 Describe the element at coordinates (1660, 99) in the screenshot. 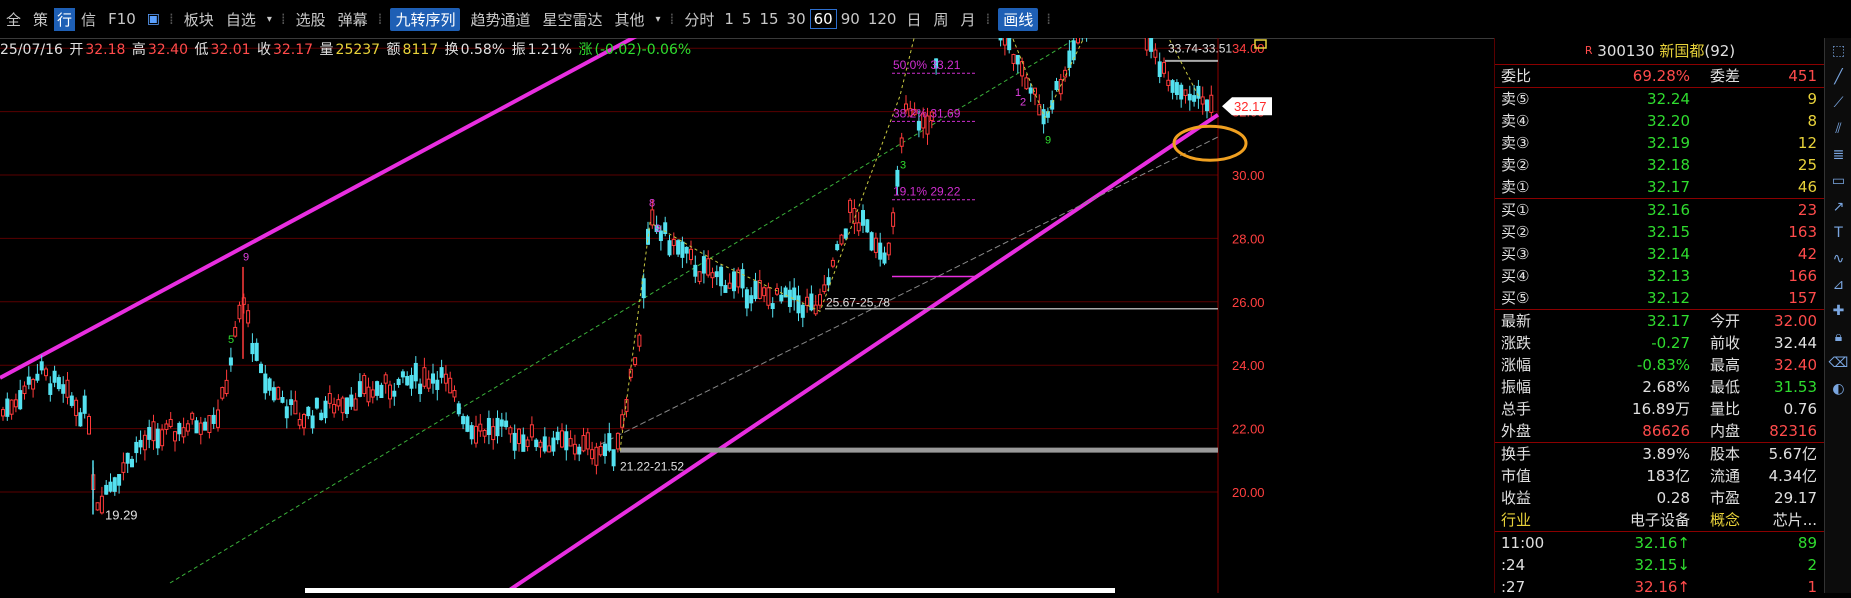

I see `sell-level: 卖⑤ 32.24 9` at that location.